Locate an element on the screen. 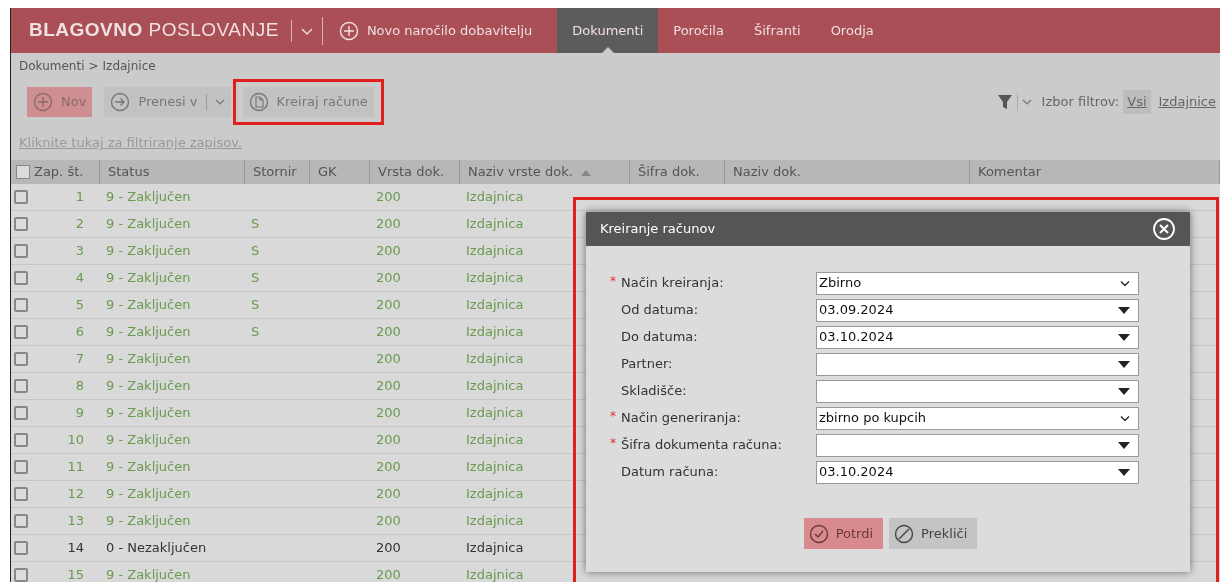 The height and width of the screenshot is (582, 1220). nav-tab: Šifranti is located at coordinates (777, 30).